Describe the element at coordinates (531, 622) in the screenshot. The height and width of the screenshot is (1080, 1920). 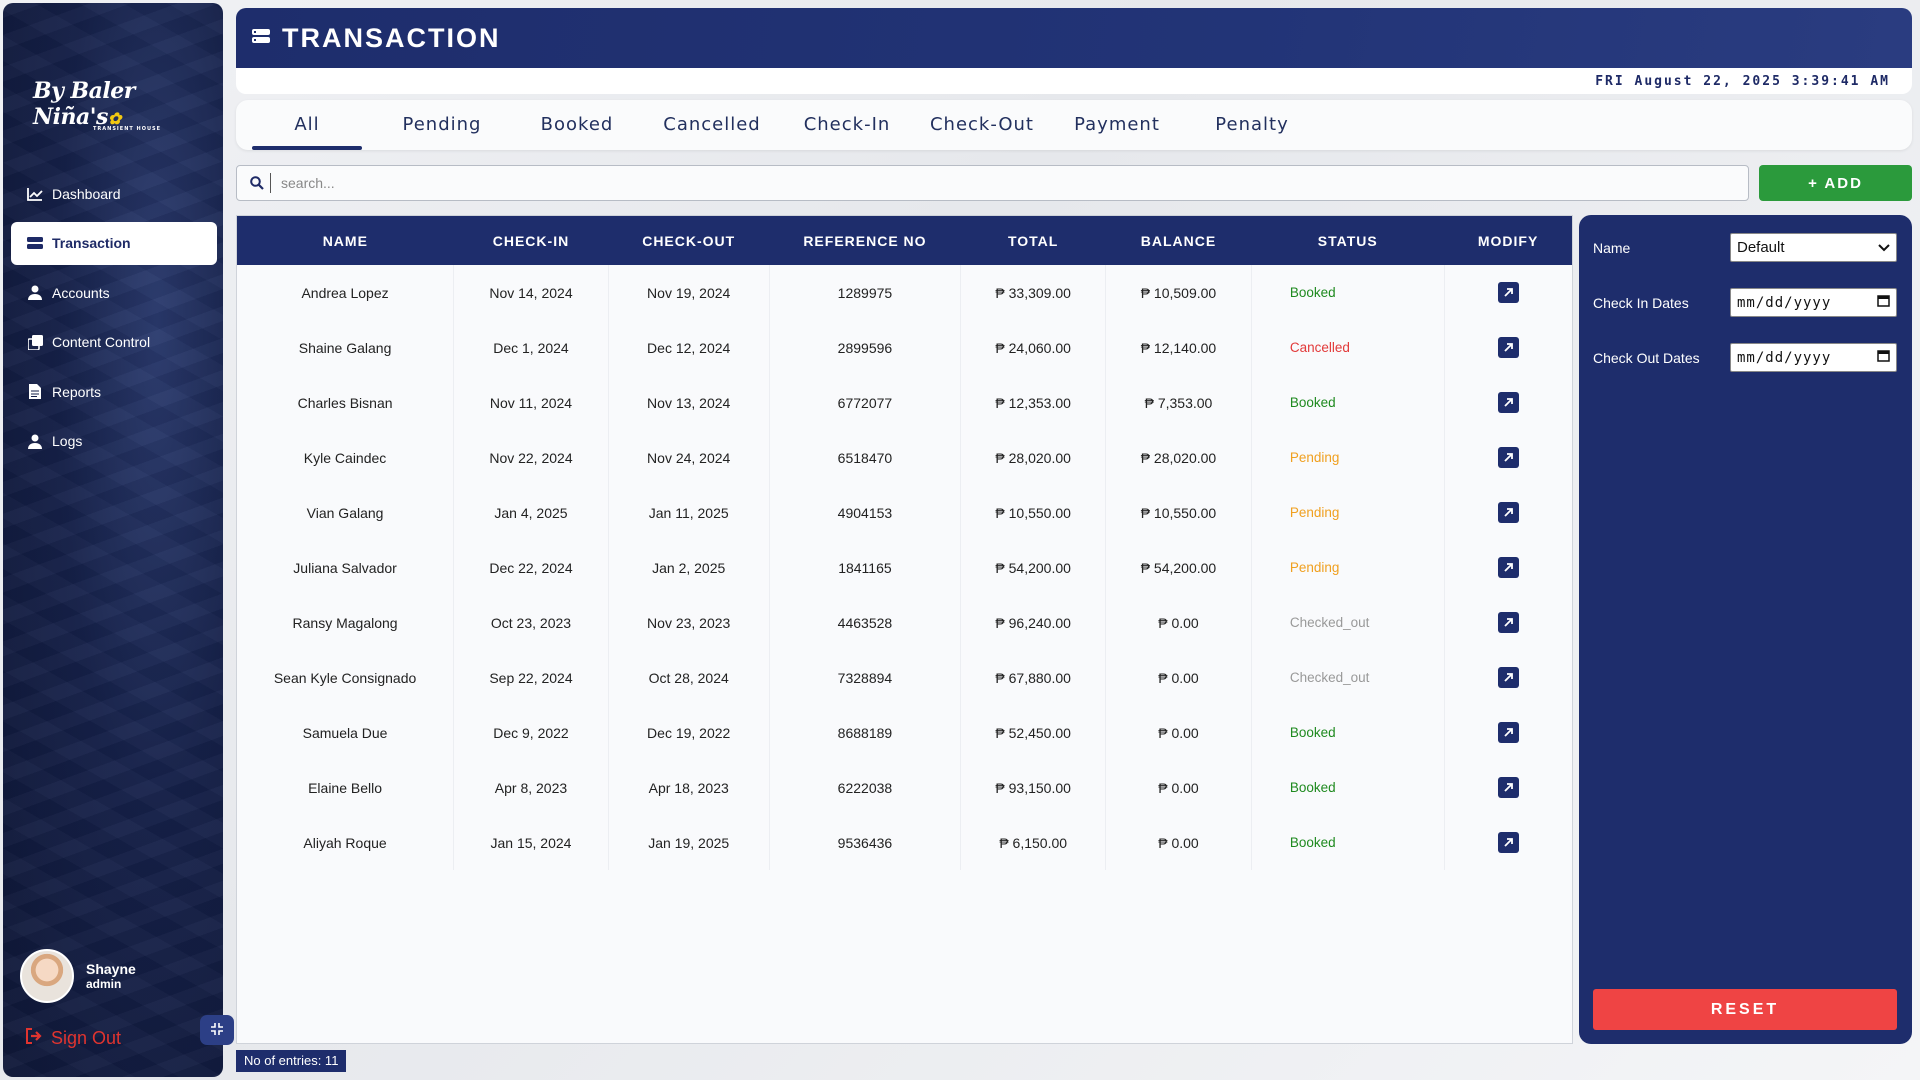
I see `cell-checkin: Oct 23, 2023` at that location.